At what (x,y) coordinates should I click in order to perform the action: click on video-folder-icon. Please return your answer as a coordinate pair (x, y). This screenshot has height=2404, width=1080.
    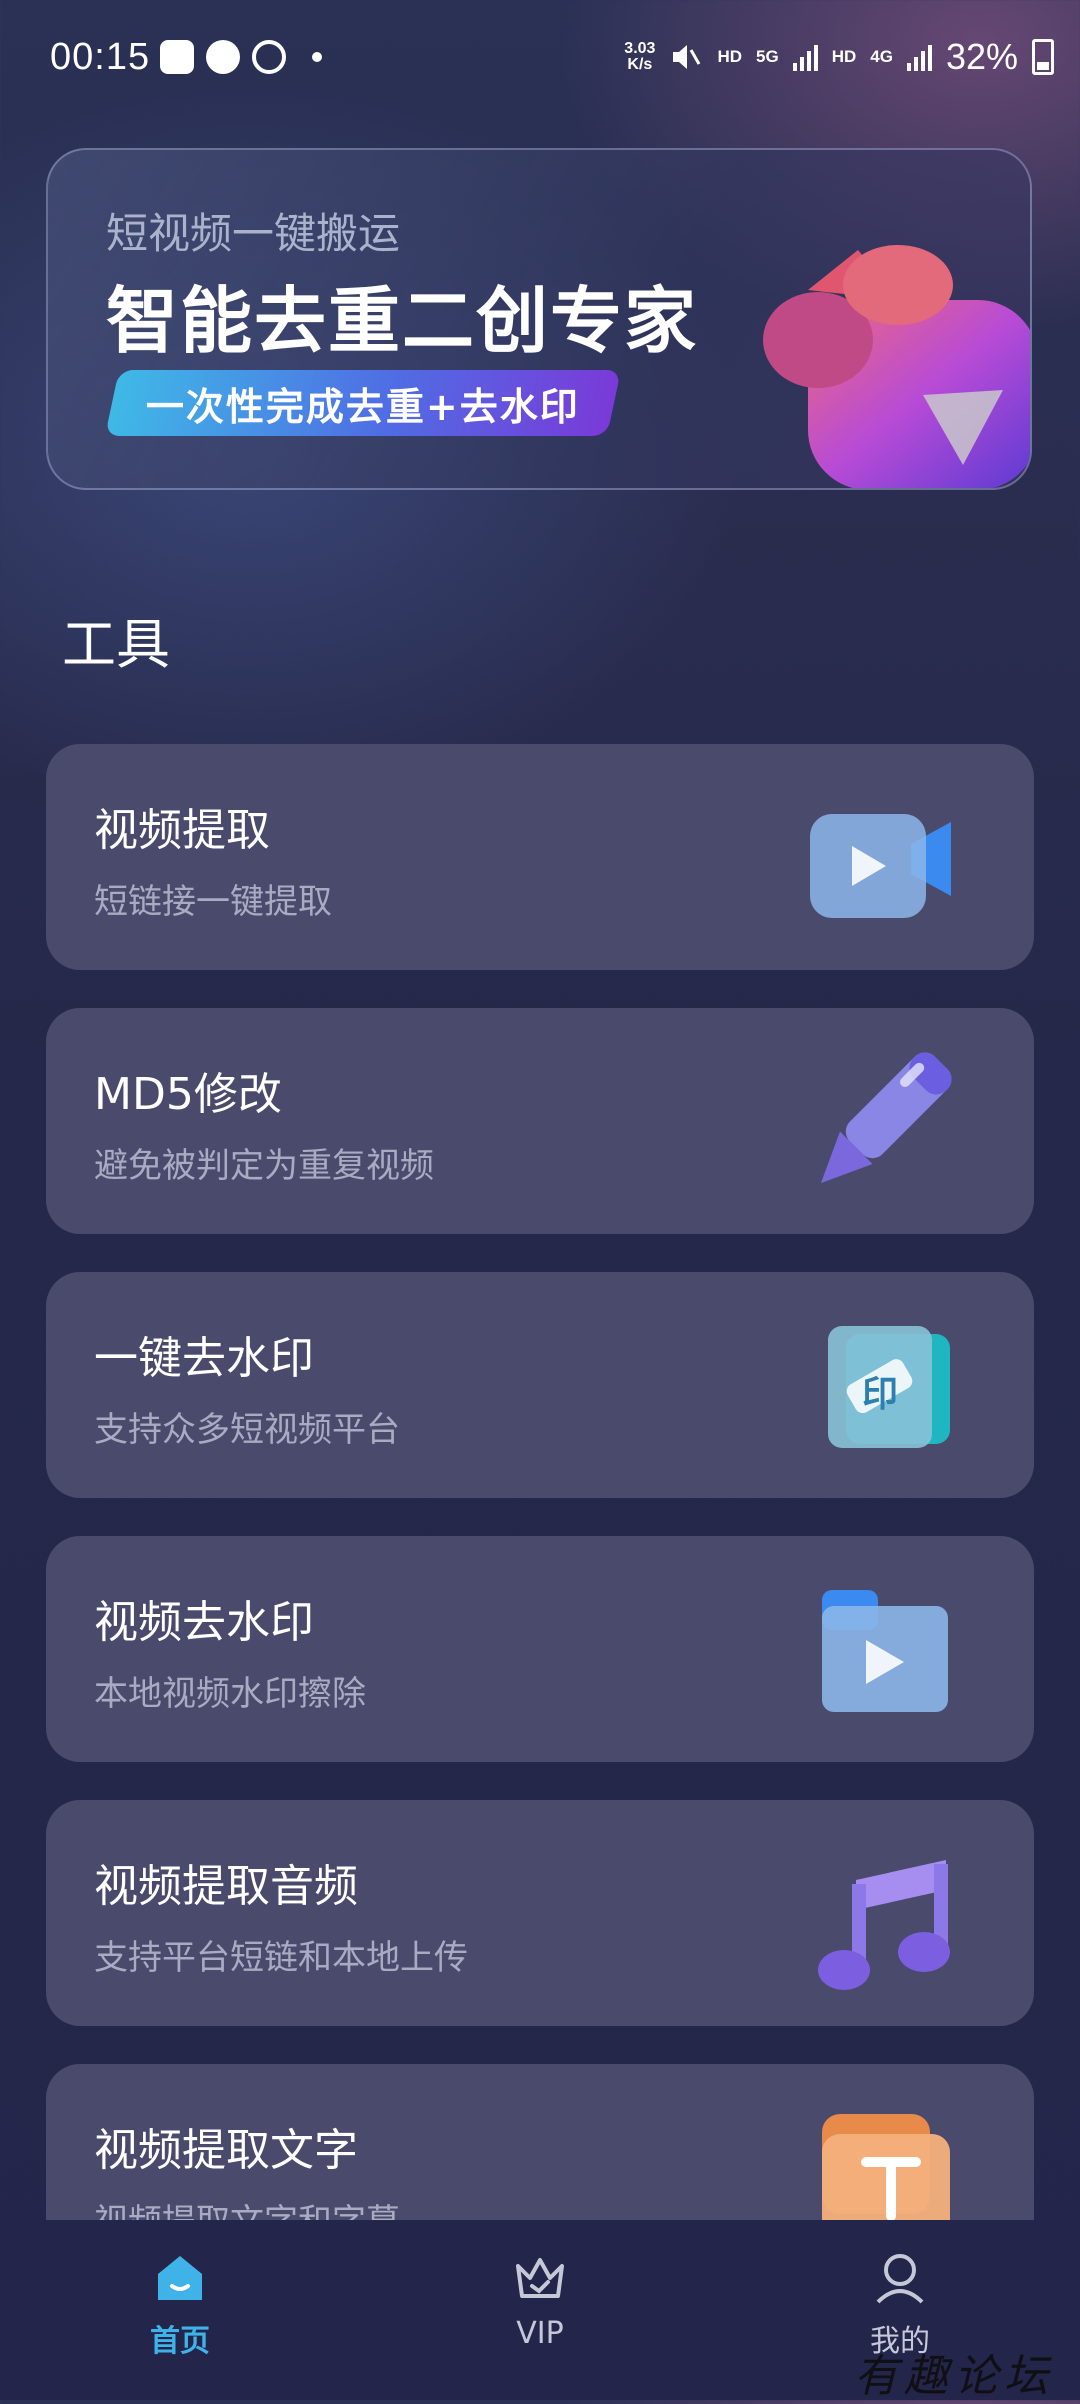
    Looking at the image, I should click on (885, 1651).